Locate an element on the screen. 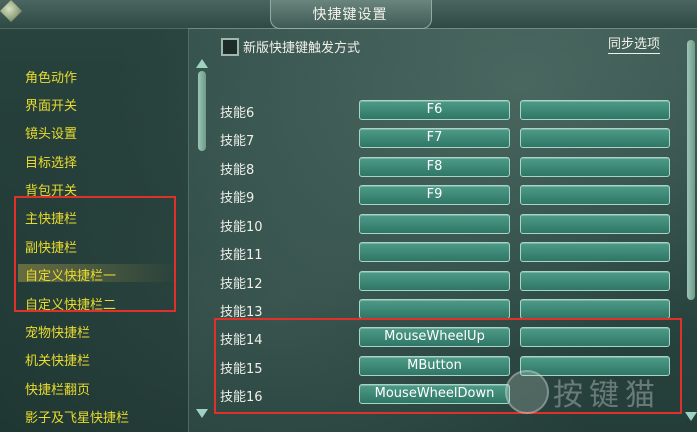 This screenshot has height=432, width=697. primary-key-binding: F7 is located at coordinates (434, 138).